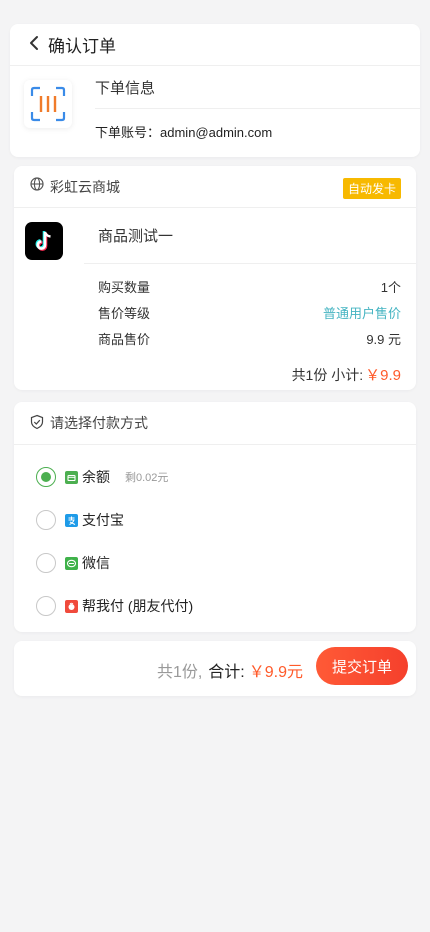  Describe the element at coordinates (383, 375) in the screenshot. I see `subtotal-value: ￥9.9` at that location.